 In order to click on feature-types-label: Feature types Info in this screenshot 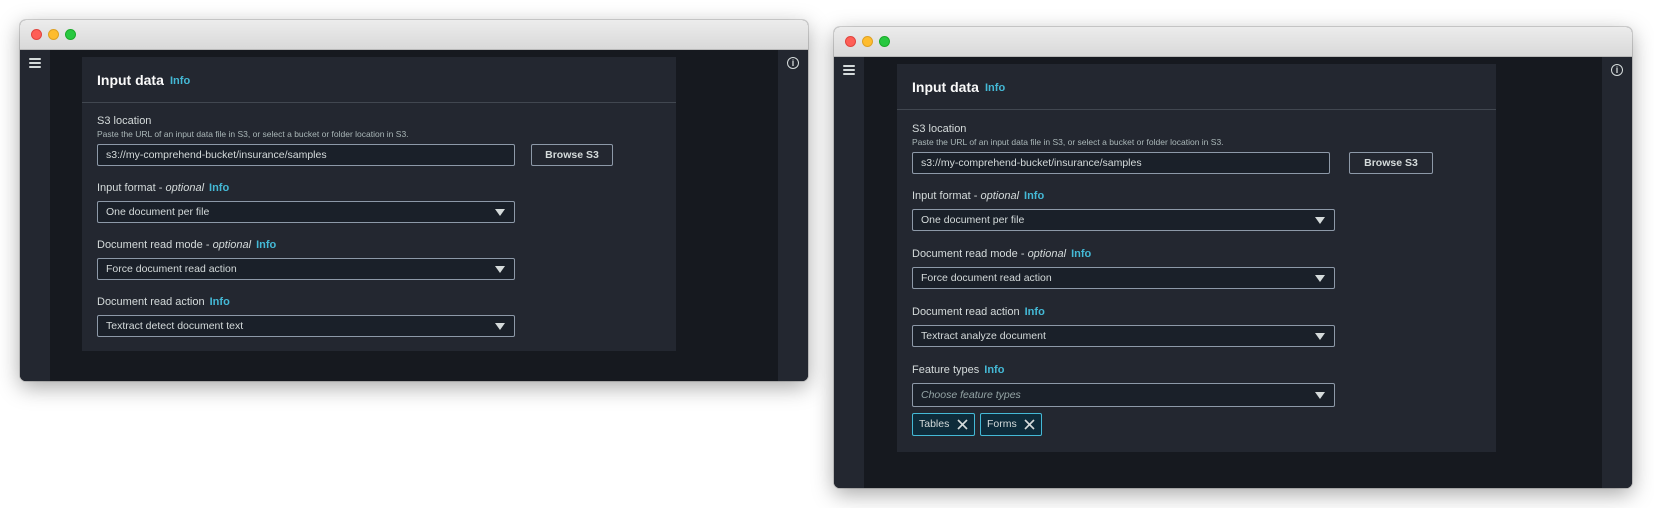, I will do `click(958, 370)`.